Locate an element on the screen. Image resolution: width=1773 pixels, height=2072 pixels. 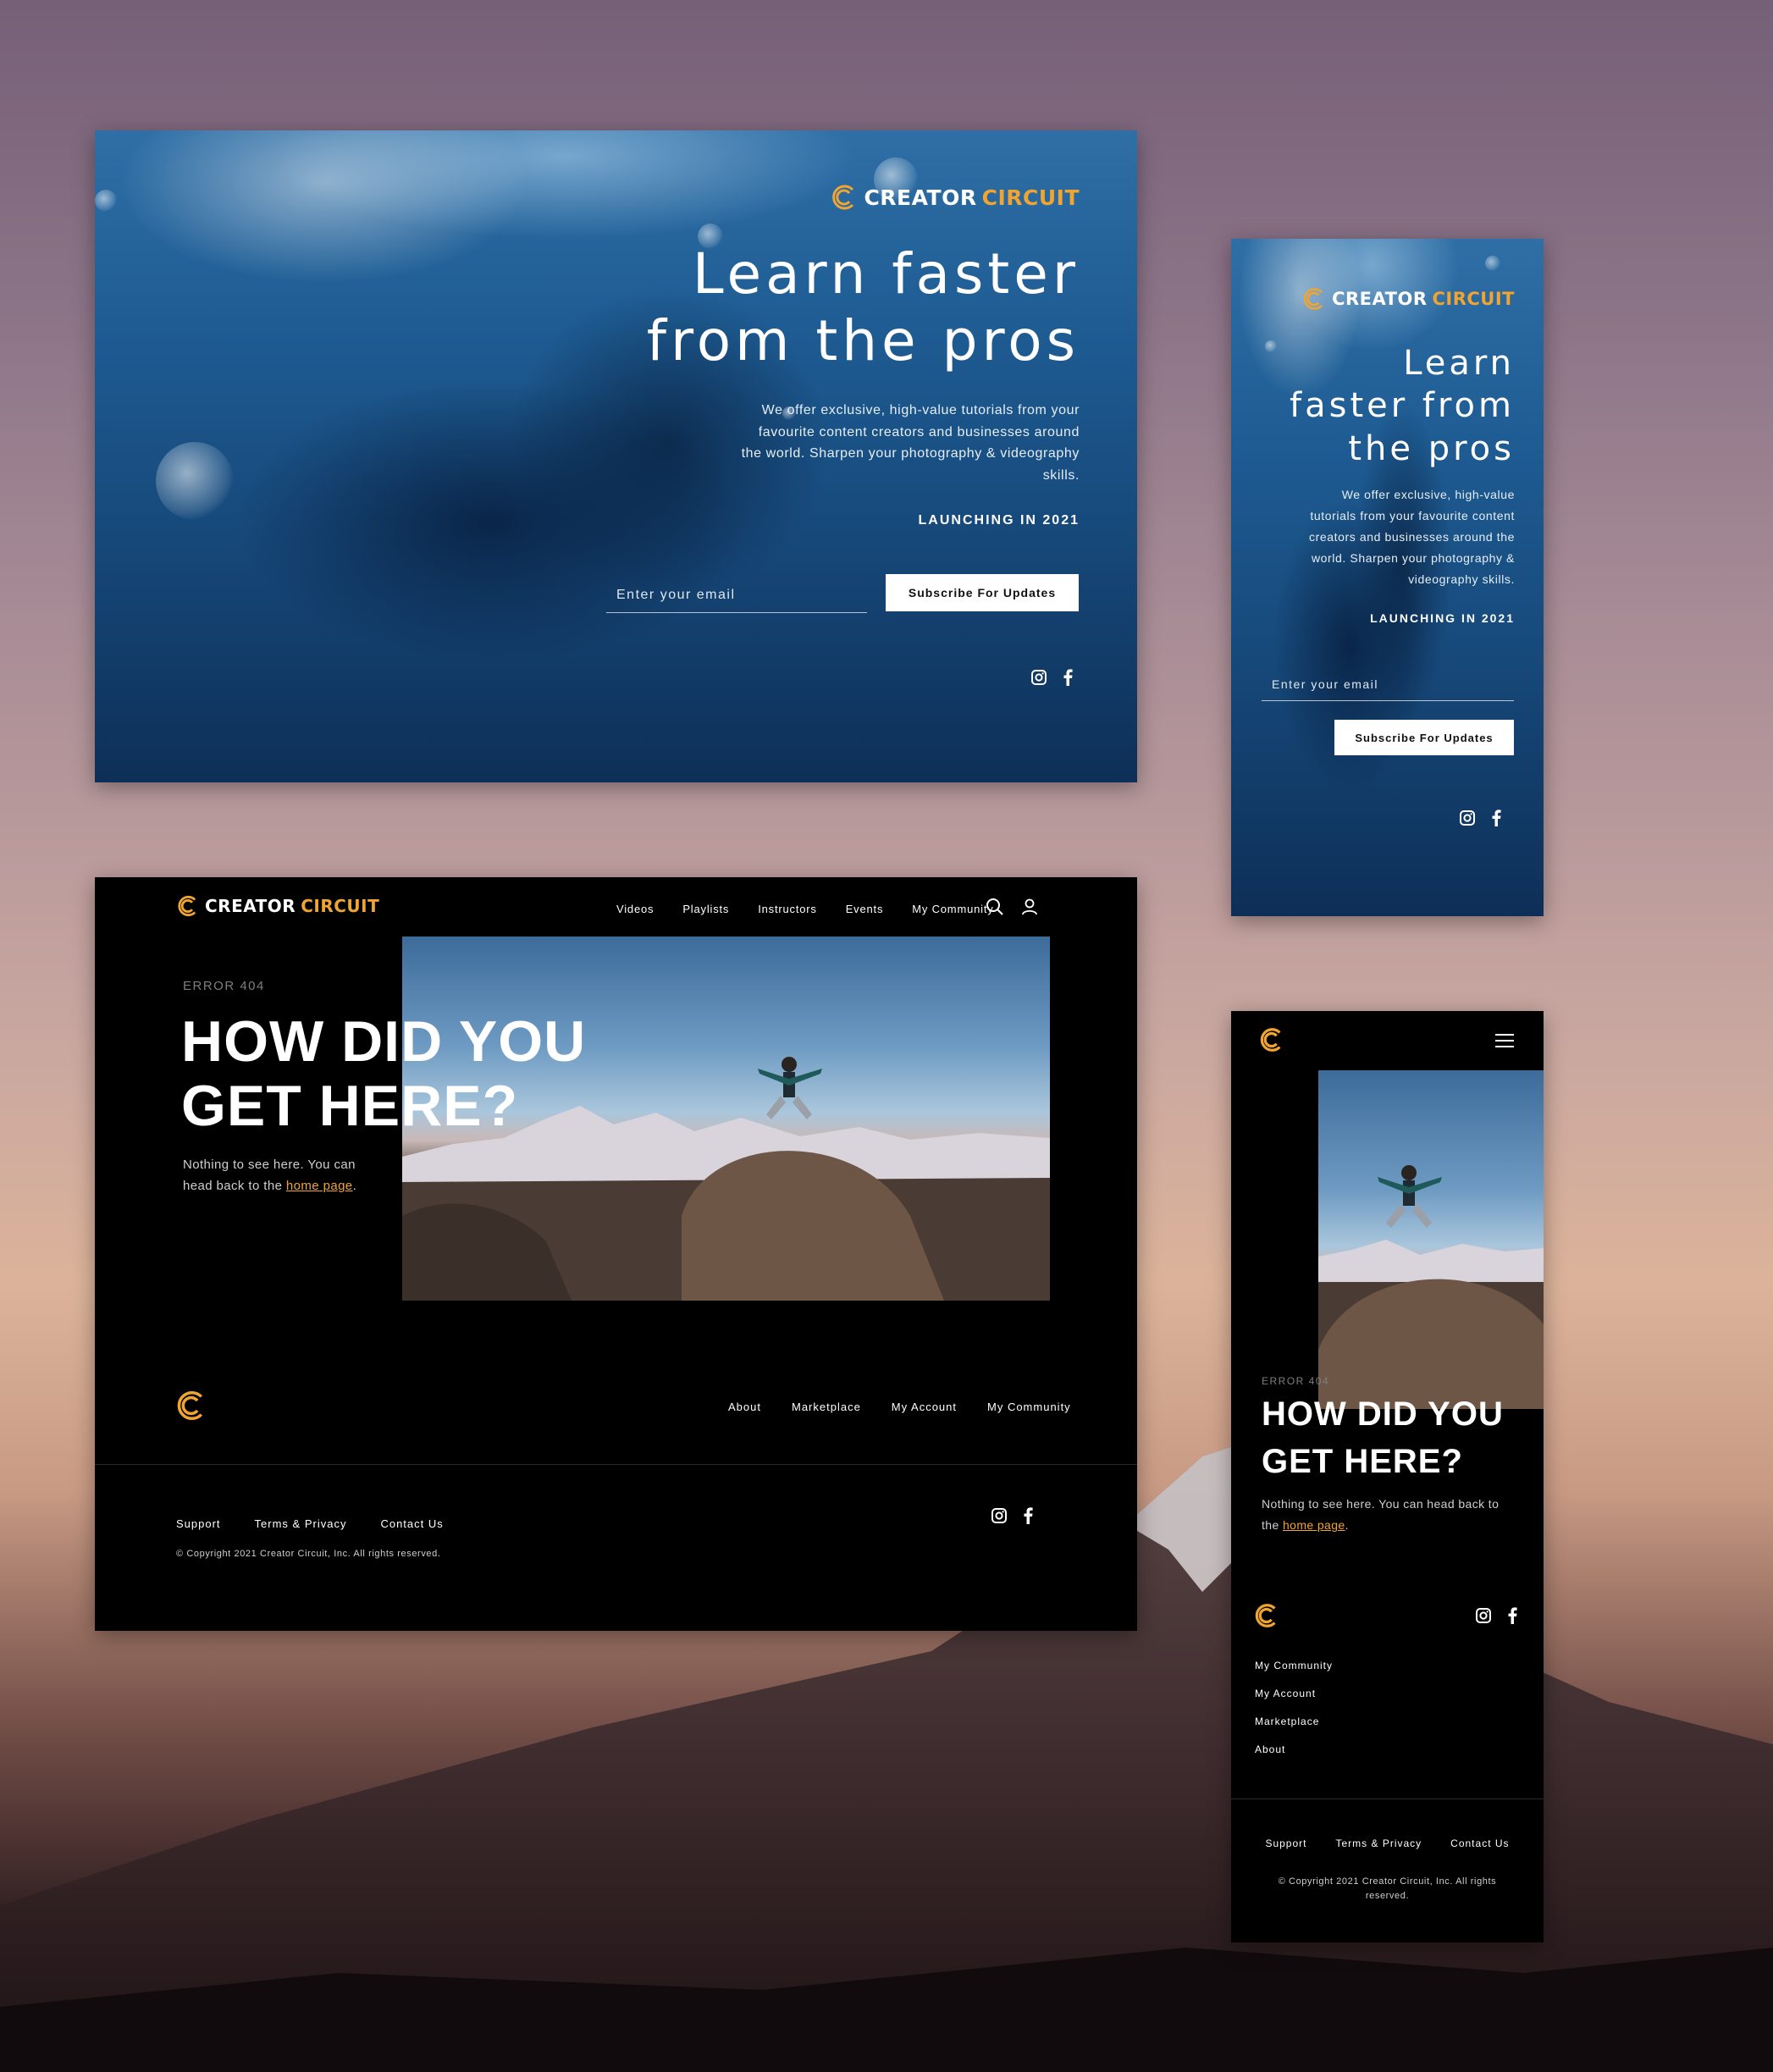
hero-description-line: world. Sharpen your photography & is located at coordinates (1413, 557).